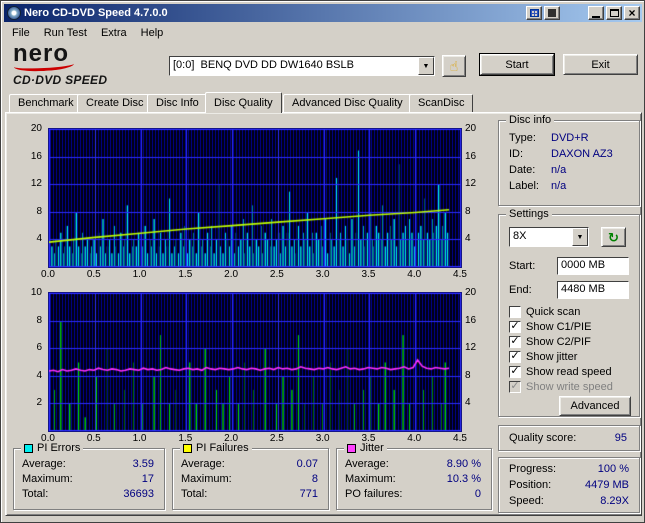  What do you see at coordinates (613, 237) in the screenshot?
I see `refresh-button: ↻` at bounding box center [613, 237].